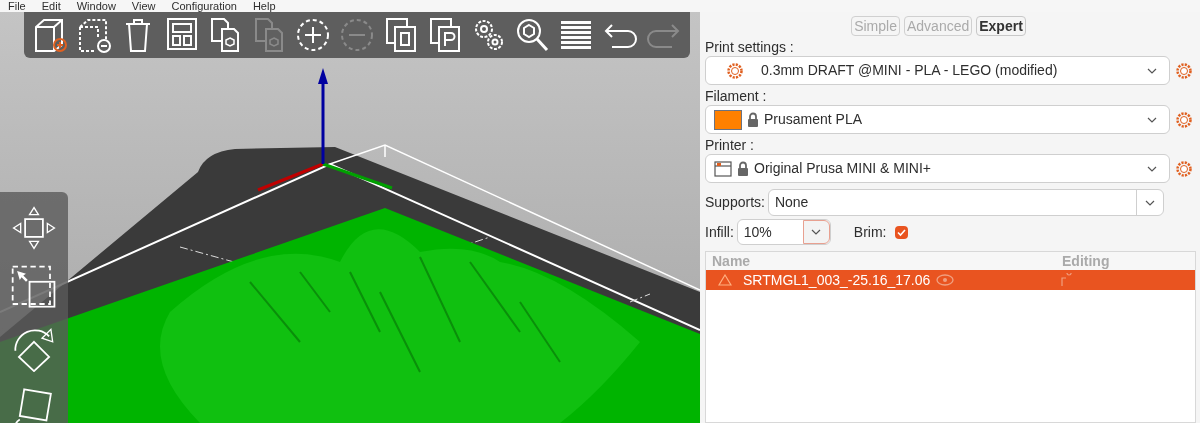 The image size is (1200, 423). What do you see at coordinates (937, 168) in the screenshot?
I see `preset-combo: Original Prusa MINI & MINI+` at bounding box center [937, 168].